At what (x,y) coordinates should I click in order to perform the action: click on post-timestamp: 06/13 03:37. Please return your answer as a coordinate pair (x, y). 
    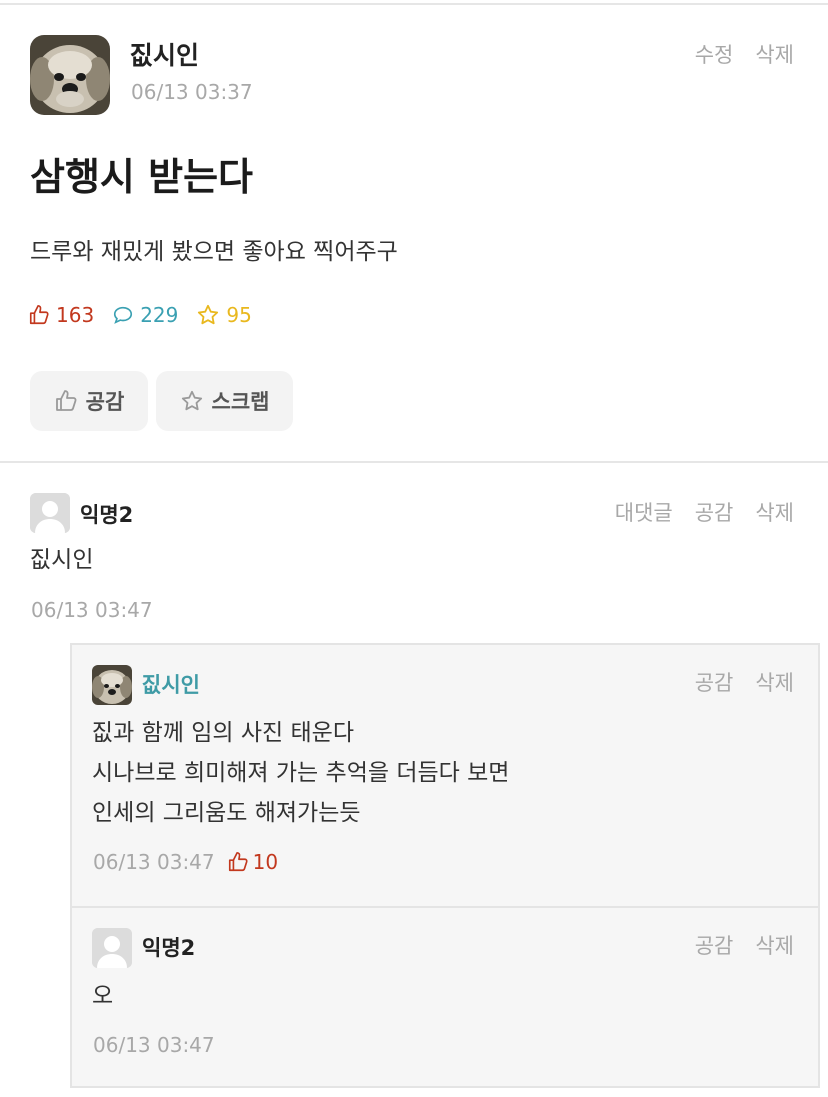
    Looking at the image, I should click on (192, 92).